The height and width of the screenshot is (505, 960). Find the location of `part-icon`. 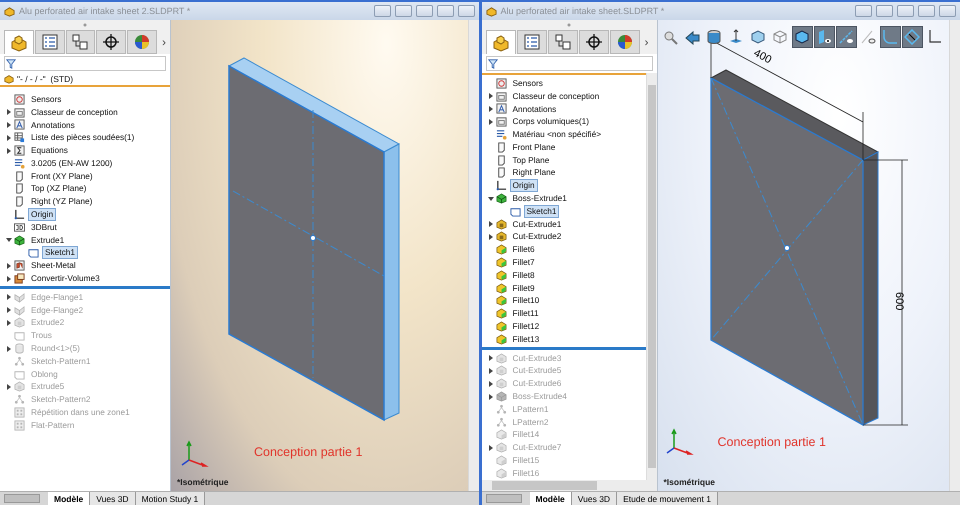

part-icon is located at coordinates (9, 11).